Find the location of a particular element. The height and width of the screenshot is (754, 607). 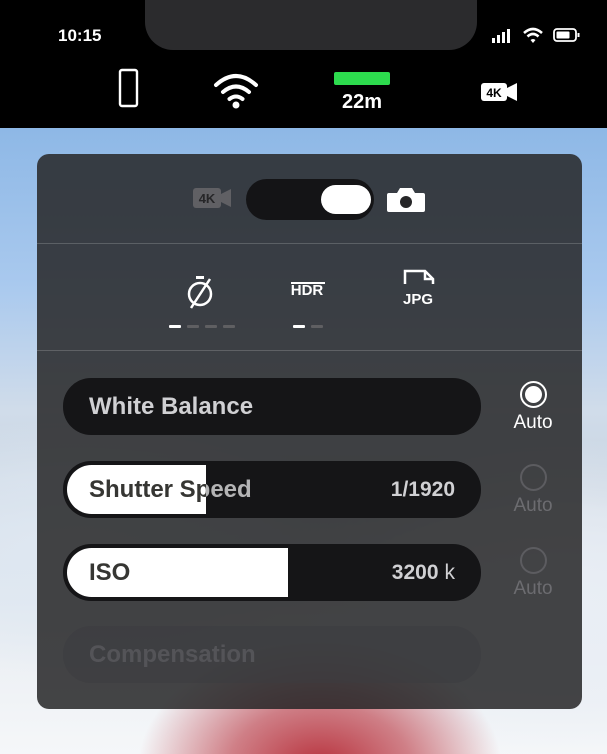

white-balance-label: White Balance is located at coordinates (171, 406).